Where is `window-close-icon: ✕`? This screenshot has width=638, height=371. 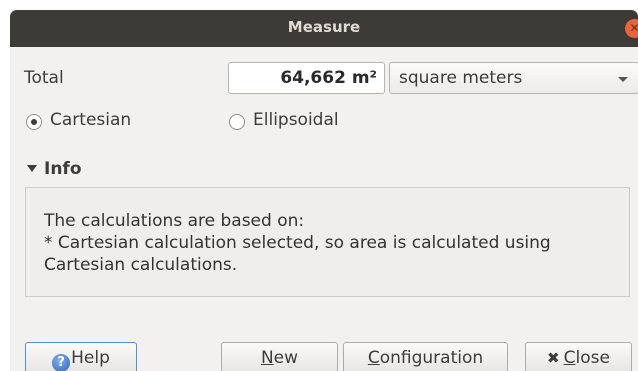
window-close-icon: ✕ is located at coordinates (631, 28).